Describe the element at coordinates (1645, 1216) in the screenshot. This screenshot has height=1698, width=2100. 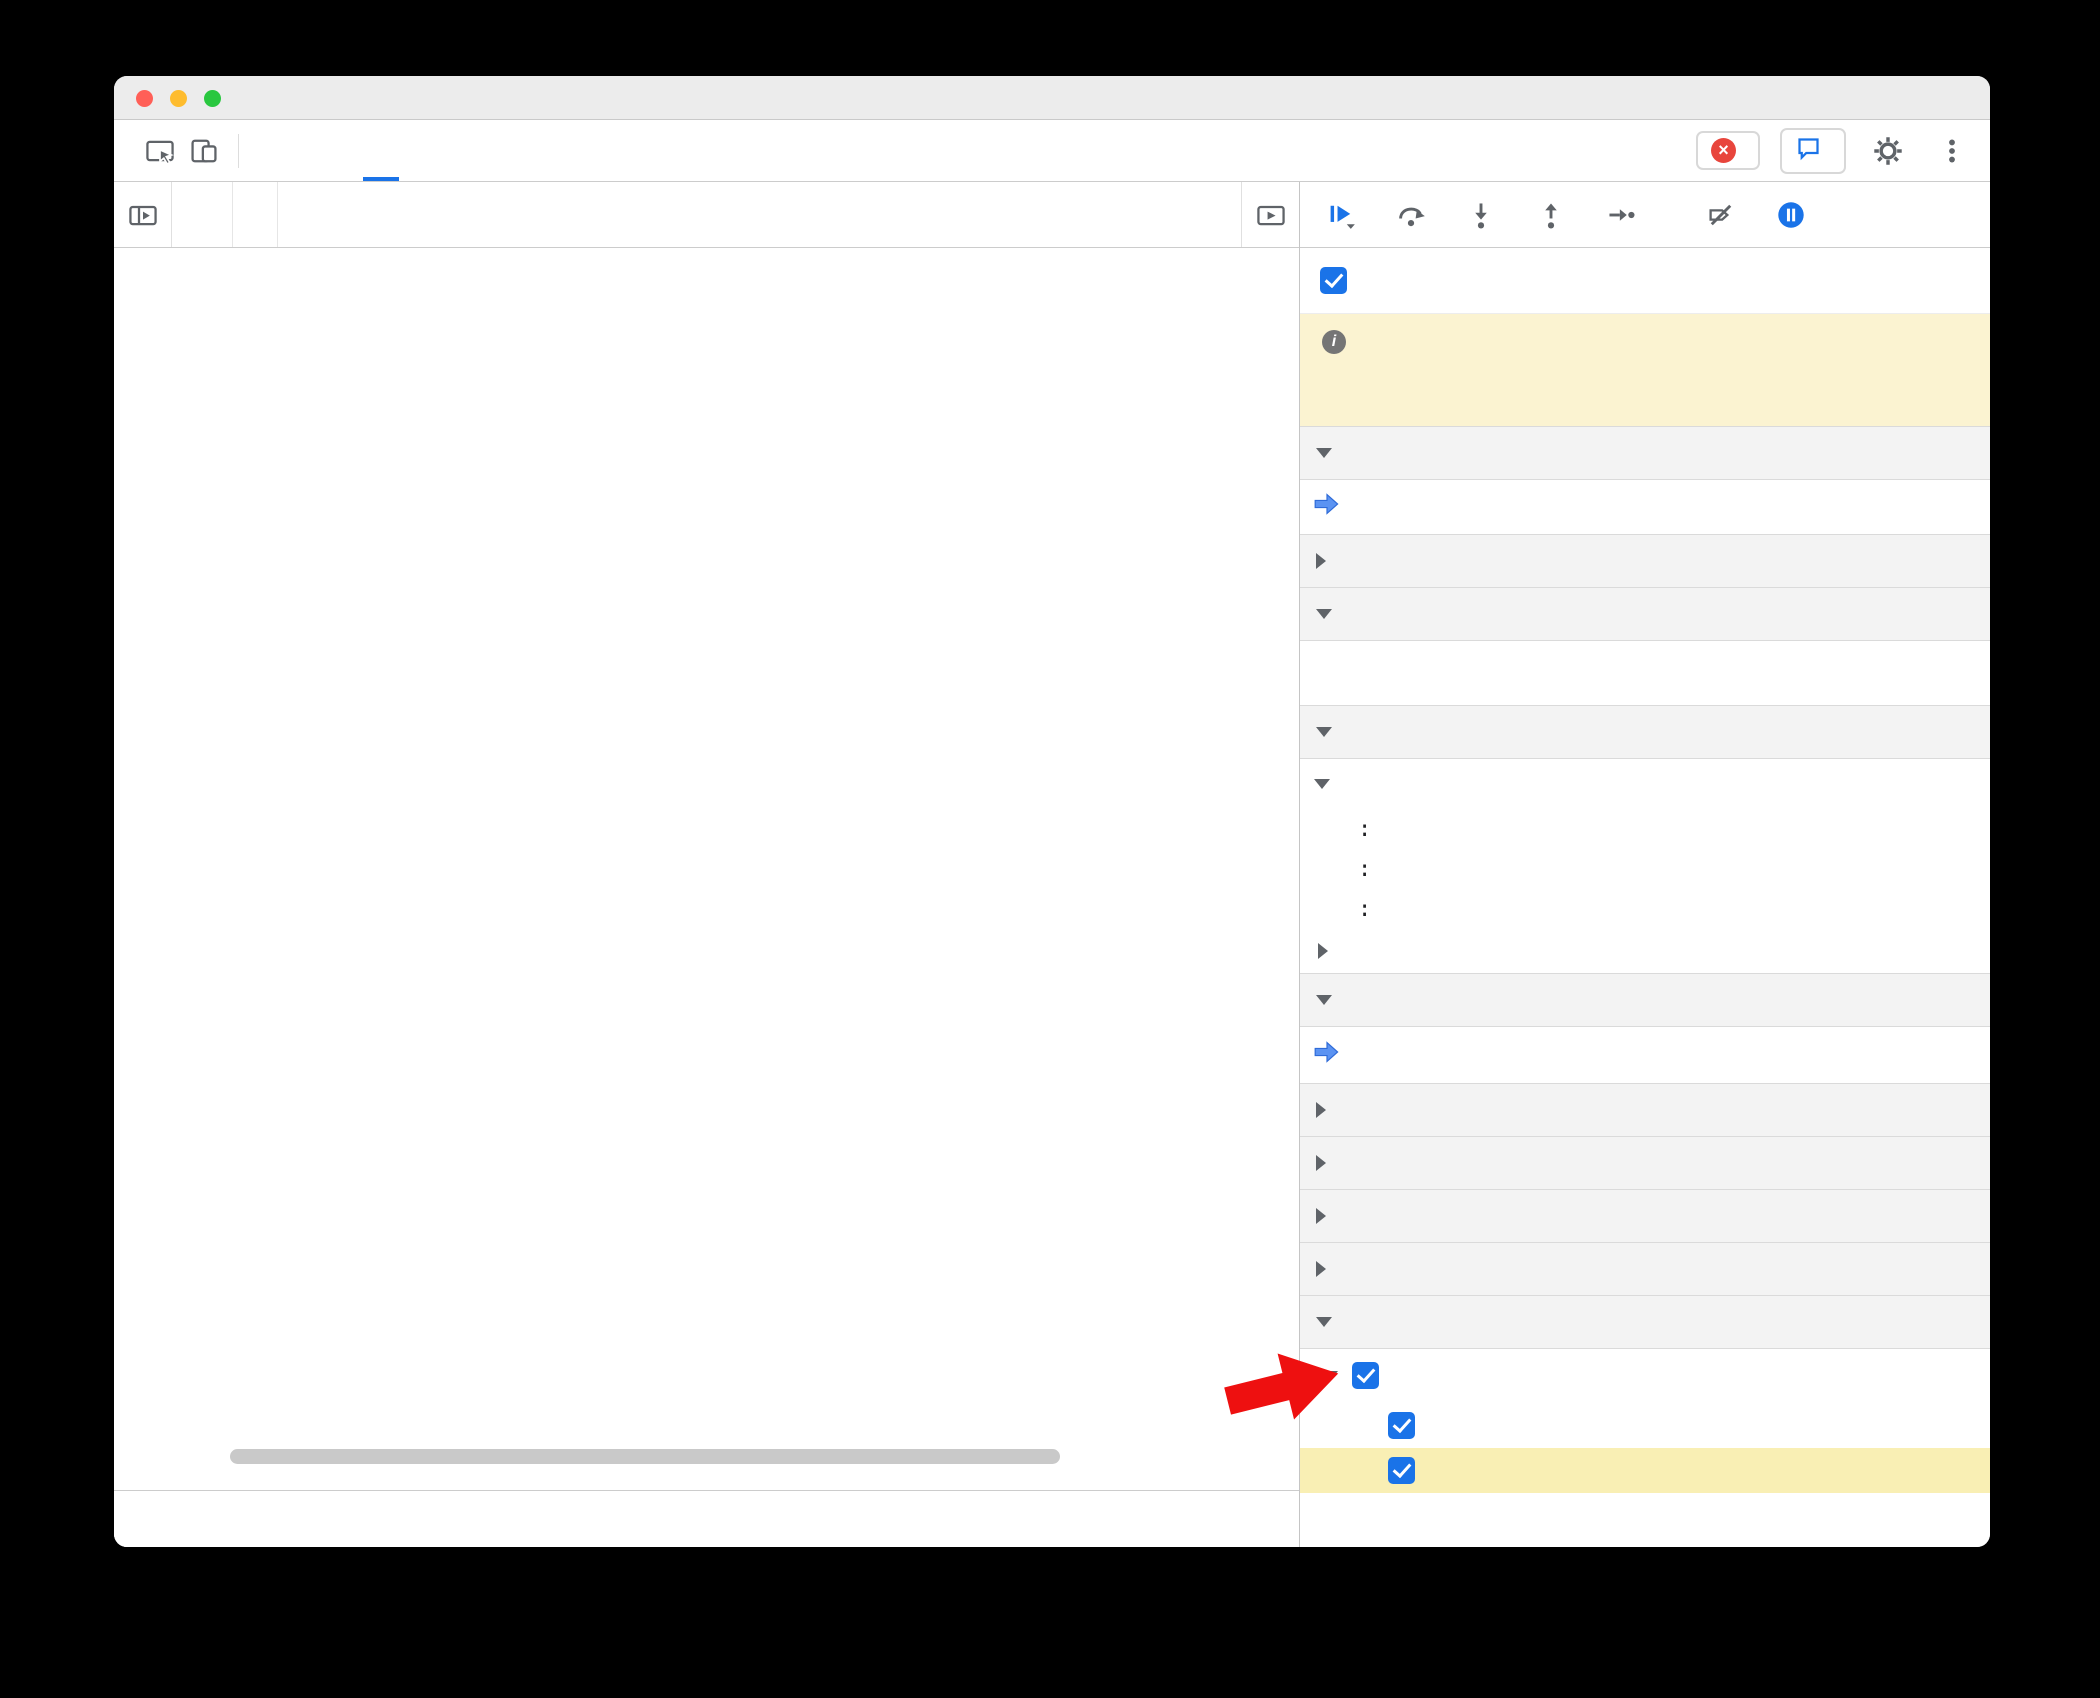
I see `section-global-listeners` at that location.